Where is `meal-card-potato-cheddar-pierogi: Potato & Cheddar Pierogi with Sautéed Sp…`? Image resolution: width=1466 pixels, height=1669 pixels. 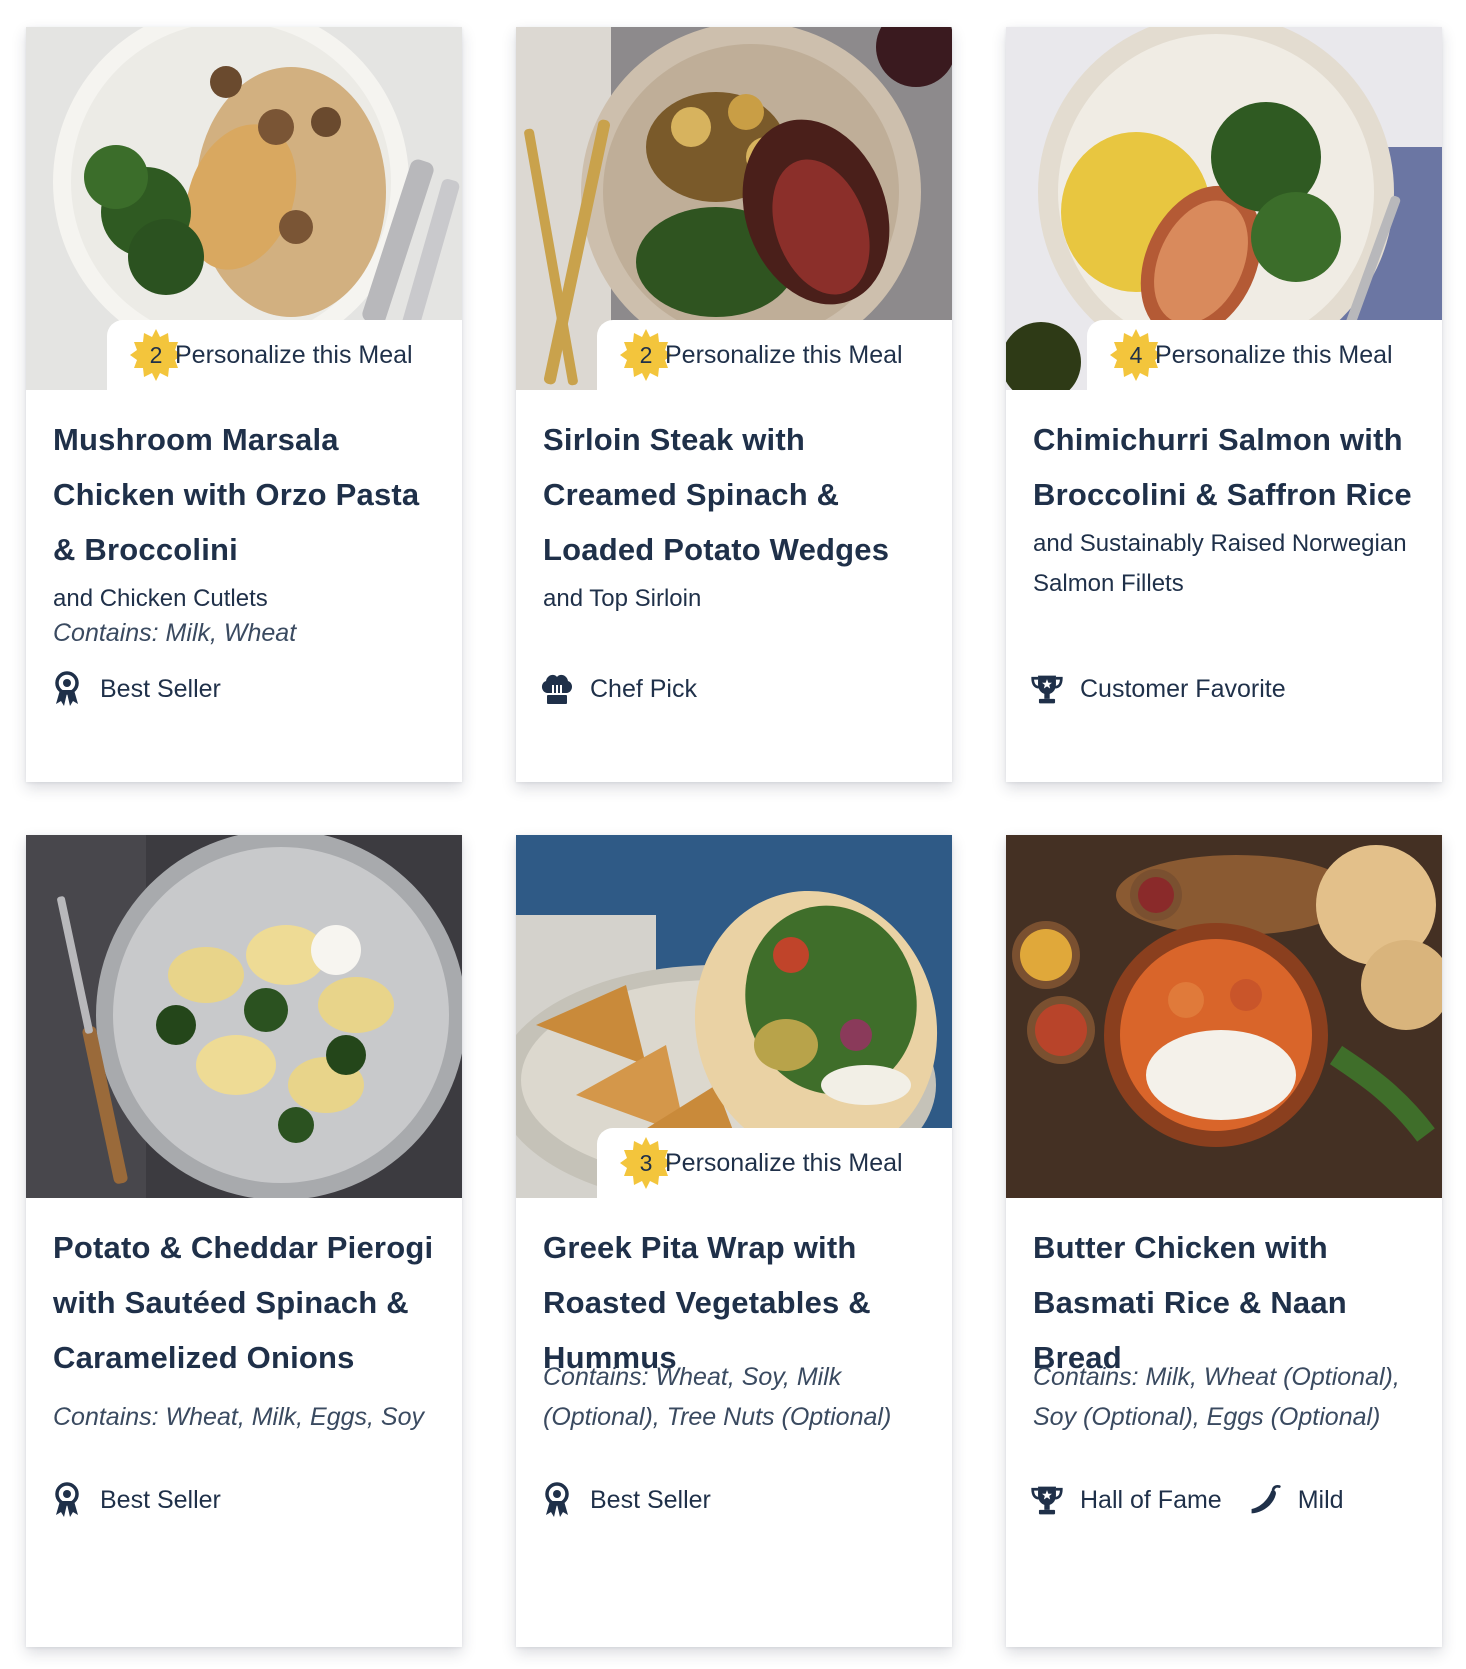
meal-card-potato-cheddar-pierogi: Potato & Cheddar Pierogi with Sautéed Sp… is located at coordinates (244, 1241).